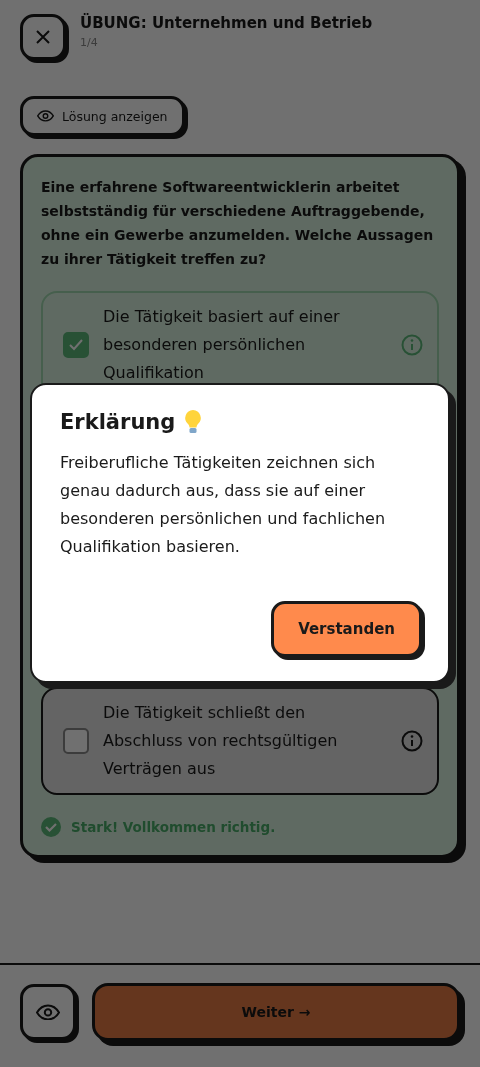 This screenshot has height=1067, width=480. What do you see at coordinates (222, 345) in the screenshot?
I see `option-text: Die Tätigkeit basiert auf einer besonderen persönlichen Qualifikation` at bounding box center [222, 345].